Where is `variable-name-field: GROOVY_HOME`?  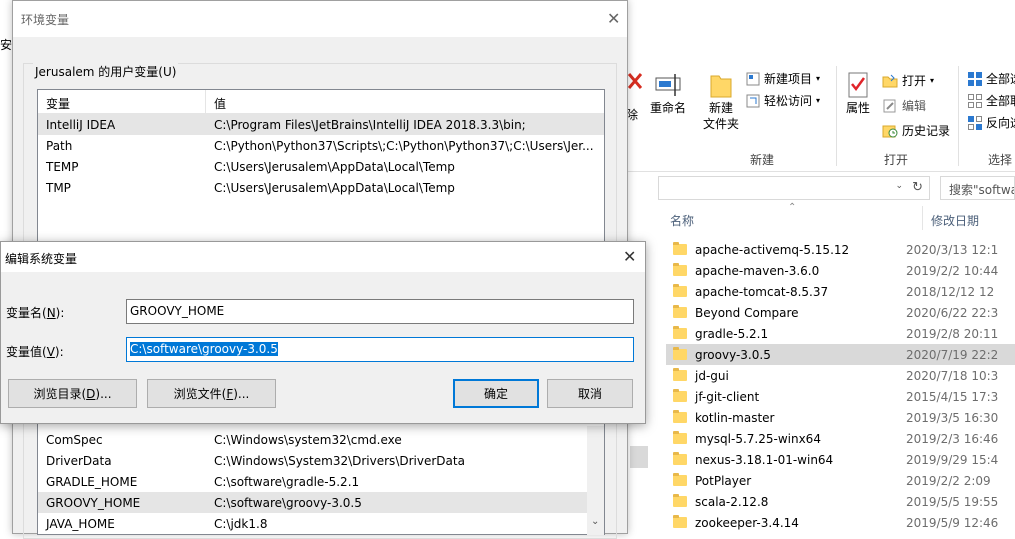 variable-name-field: GROOVY_HOME is located at coordinates (380, 311).